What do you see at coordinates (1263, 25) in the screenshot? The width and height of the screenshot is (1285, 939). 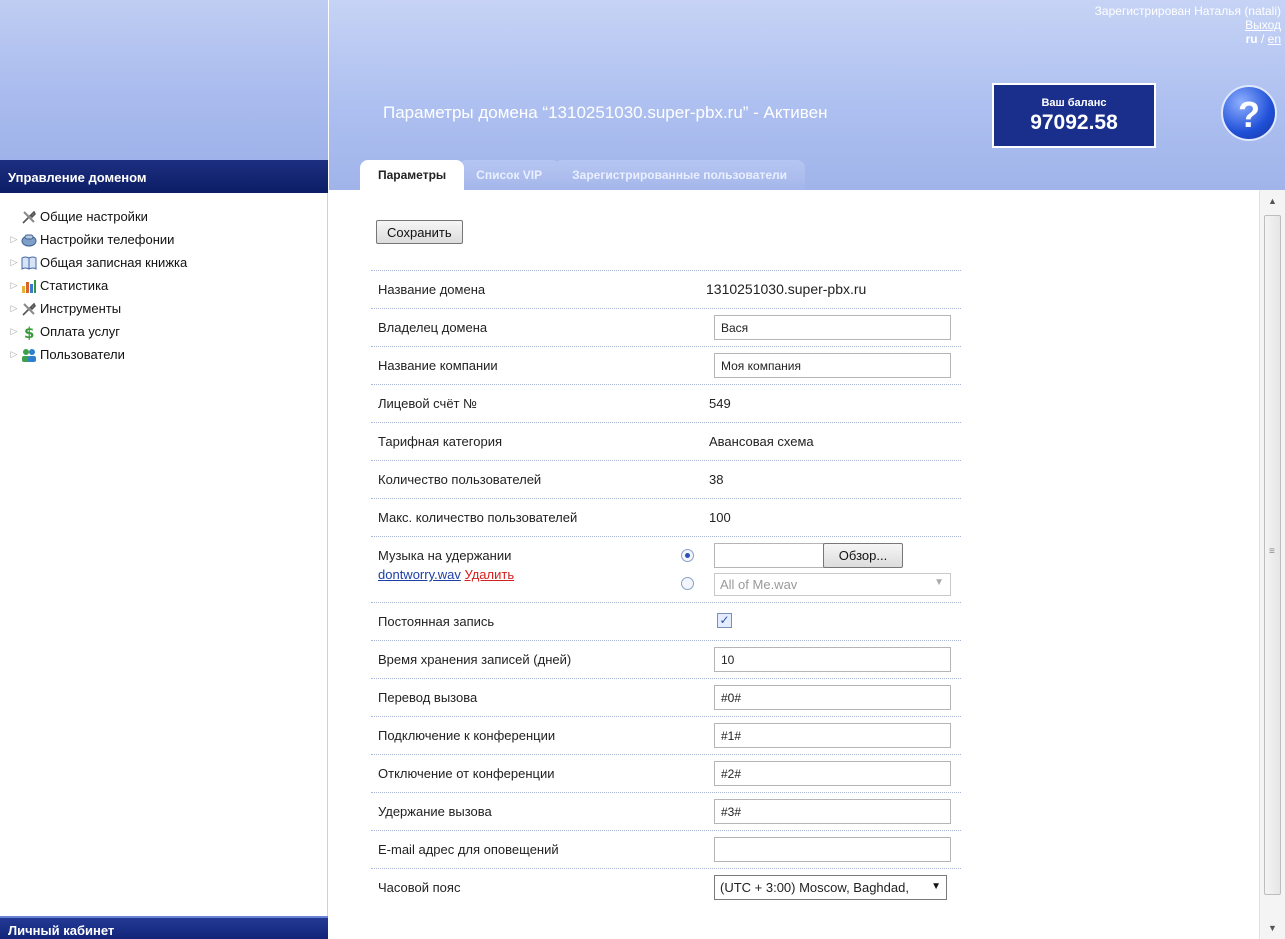 I see `logout-link: Выход` at bounding box center [1263, 25].